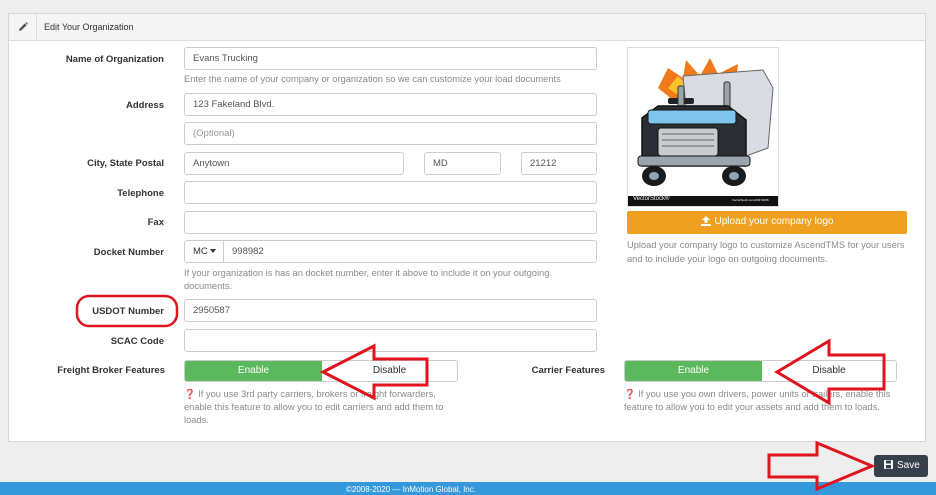  Describe the element at coordinates (390, 192) in the screenshot. I see `telephone-input` at that location.